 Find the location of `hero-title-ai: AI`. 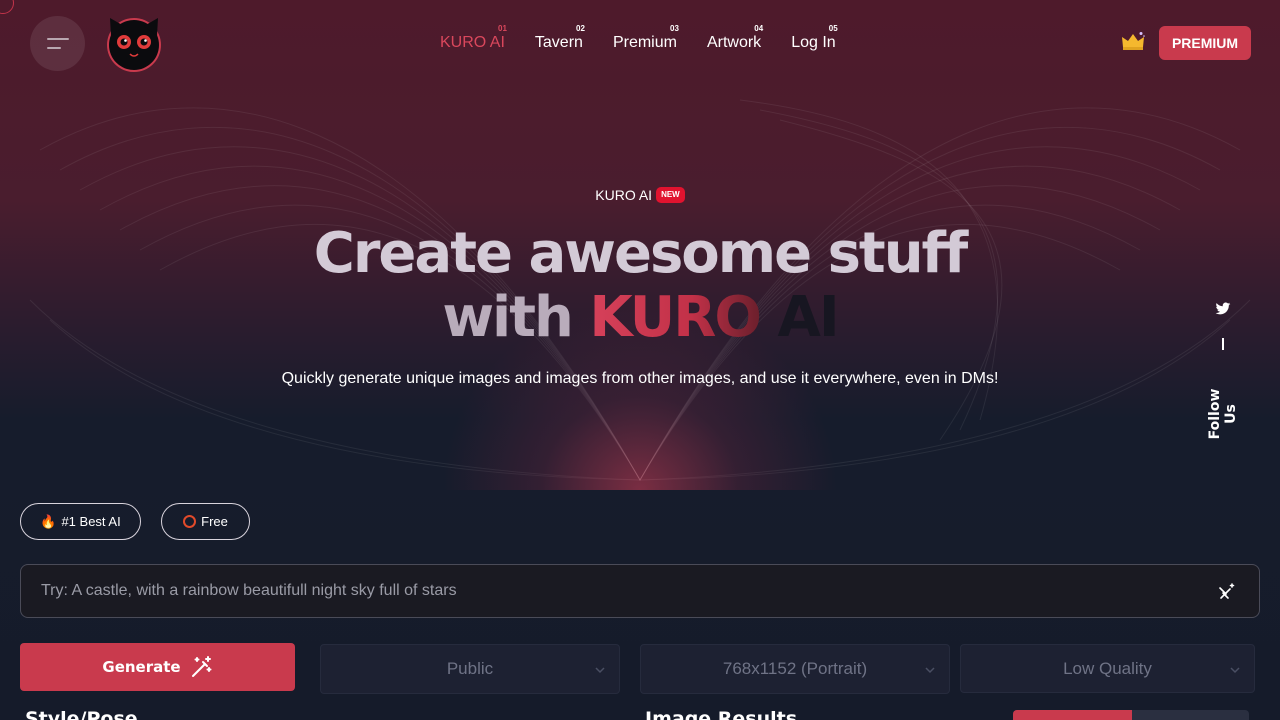

hero-title-ai: AI is located at coordinates (808, 317).